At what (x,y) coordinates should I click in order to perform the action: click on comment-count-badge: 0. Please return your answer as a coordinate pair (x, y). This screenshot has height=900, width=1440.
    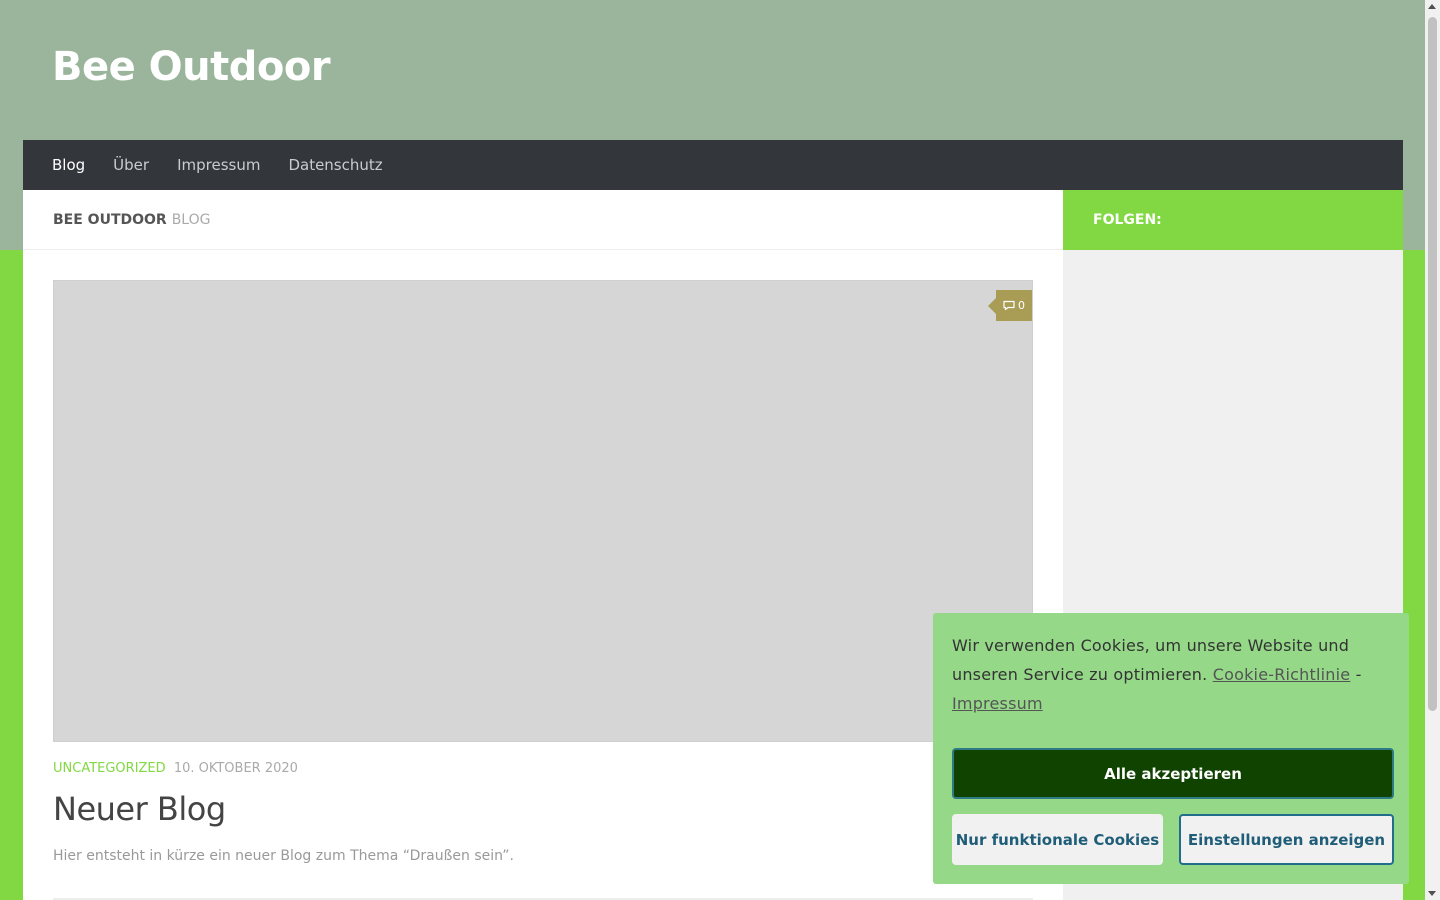
    Looking at the image, I should click on (1010, 305).